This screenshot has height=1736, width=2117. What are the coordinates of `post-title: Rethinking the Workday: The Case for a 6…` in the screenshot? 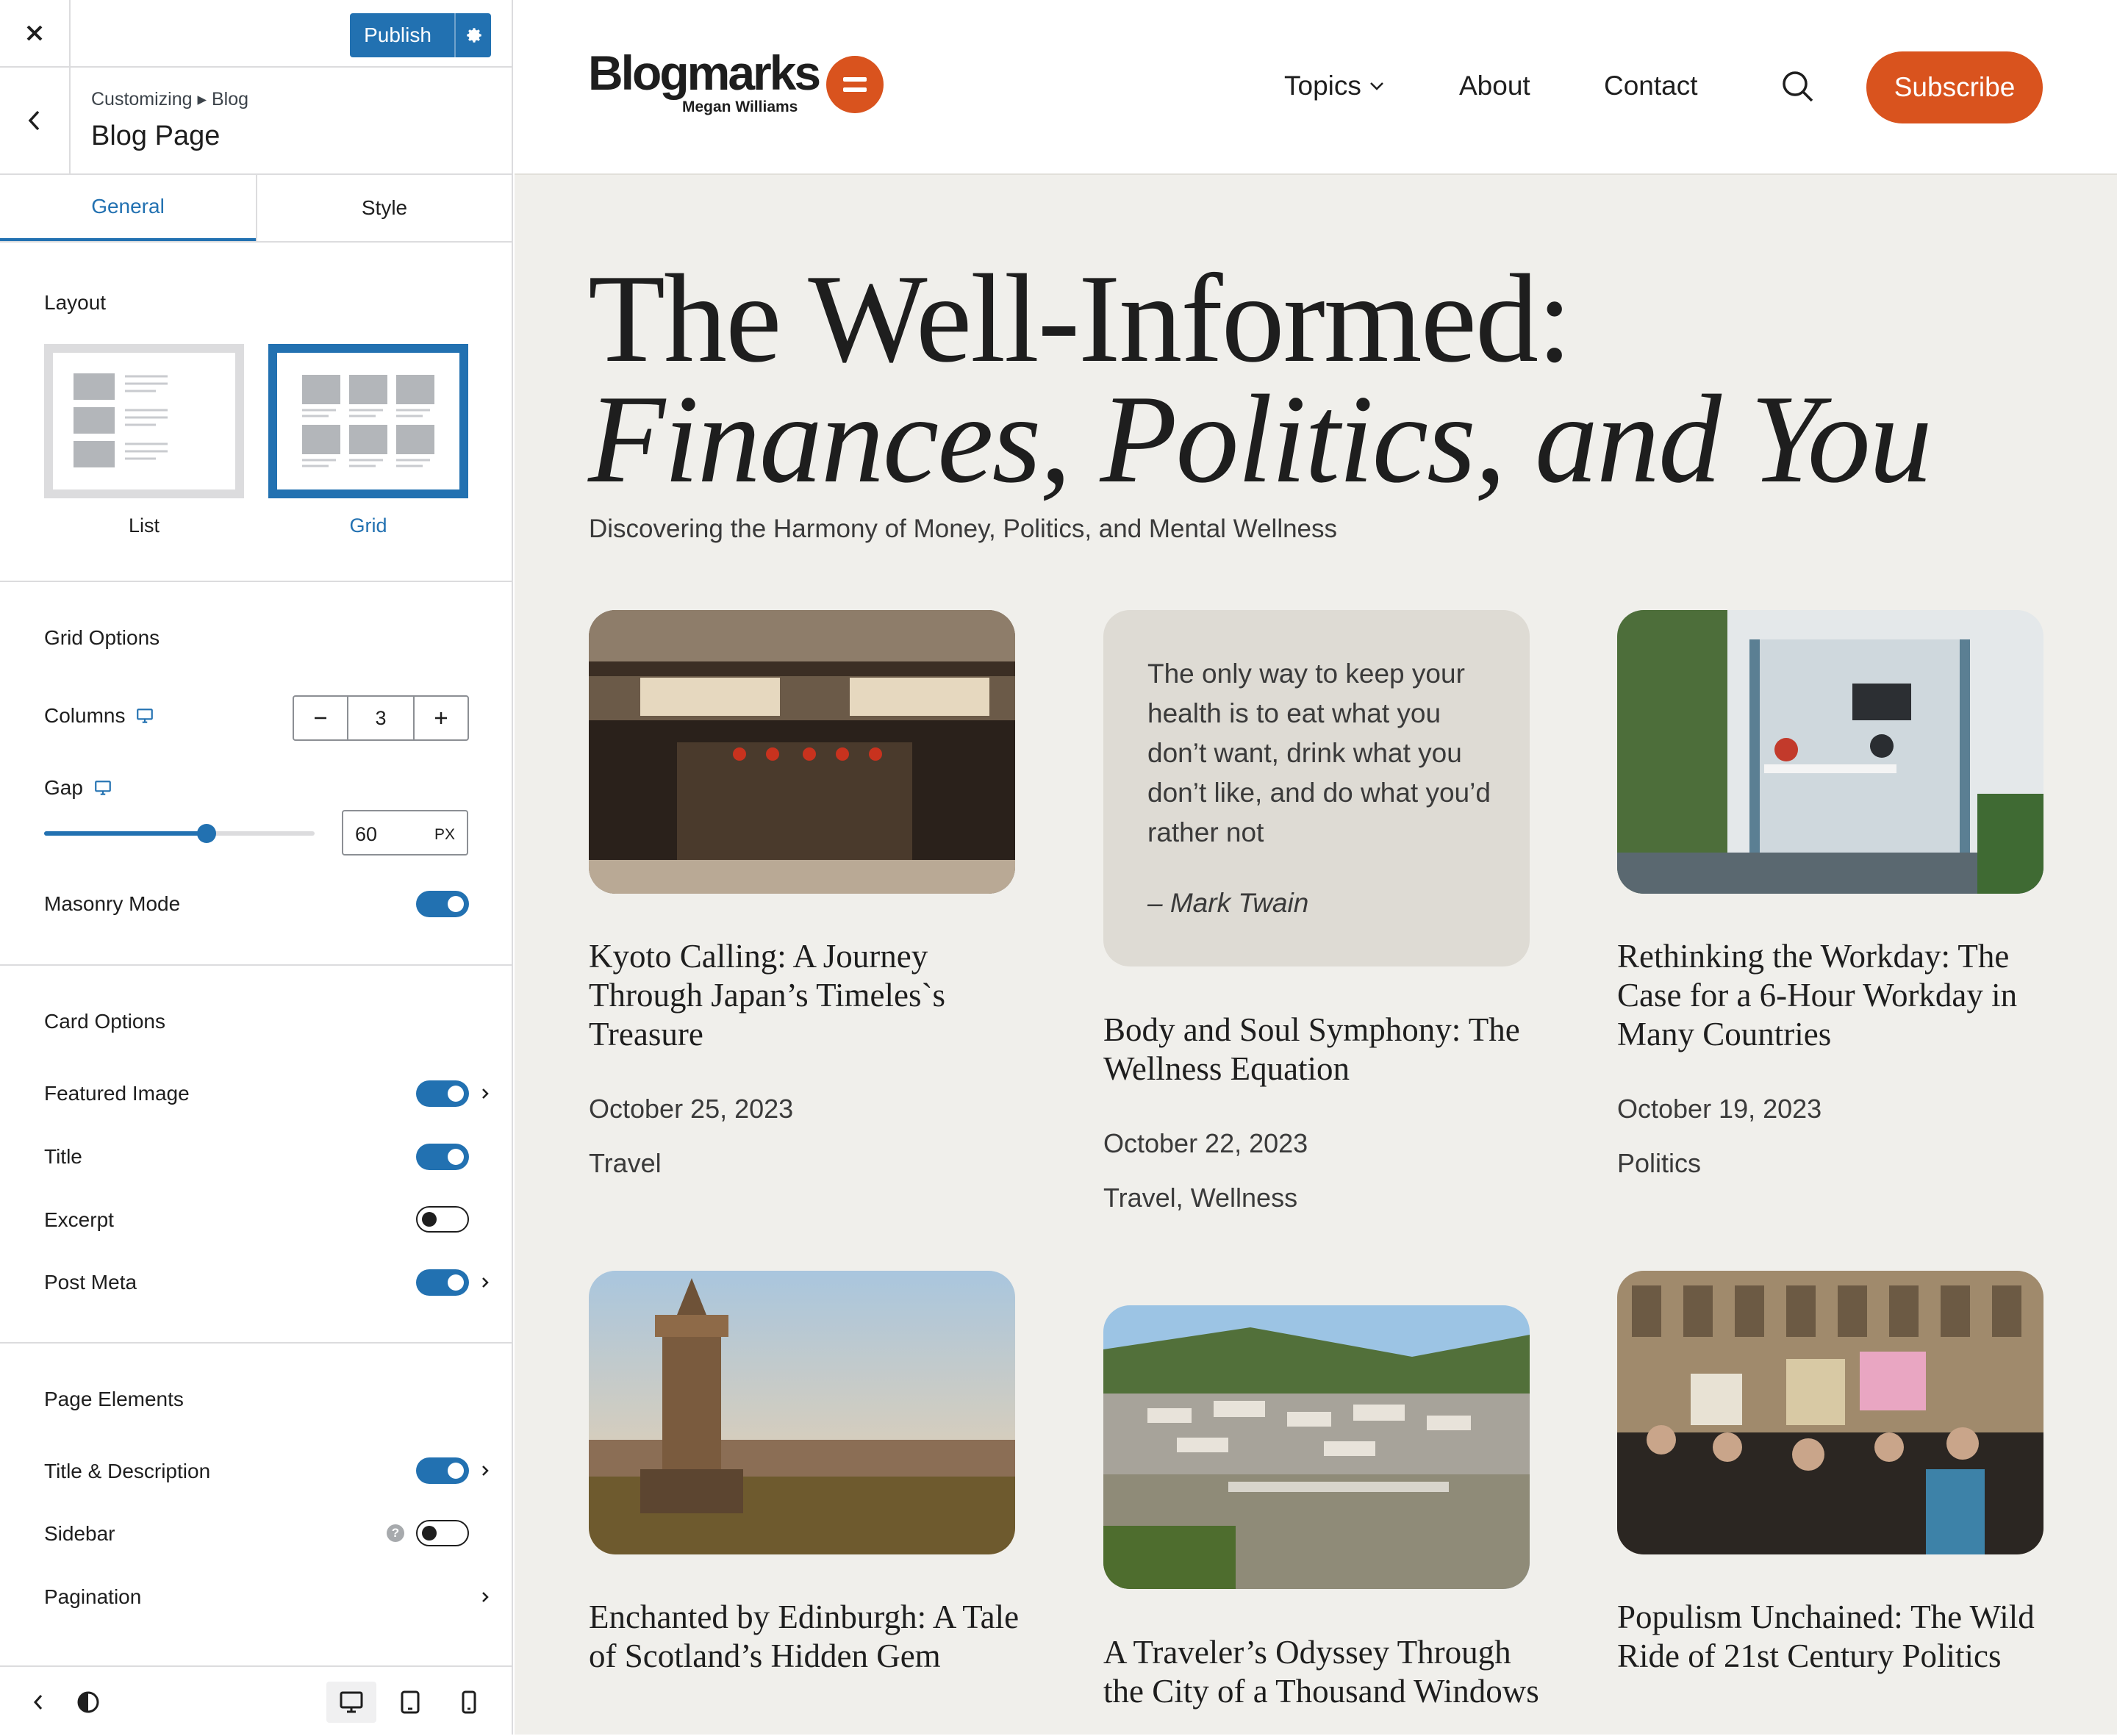 It's located at (1837, 995).